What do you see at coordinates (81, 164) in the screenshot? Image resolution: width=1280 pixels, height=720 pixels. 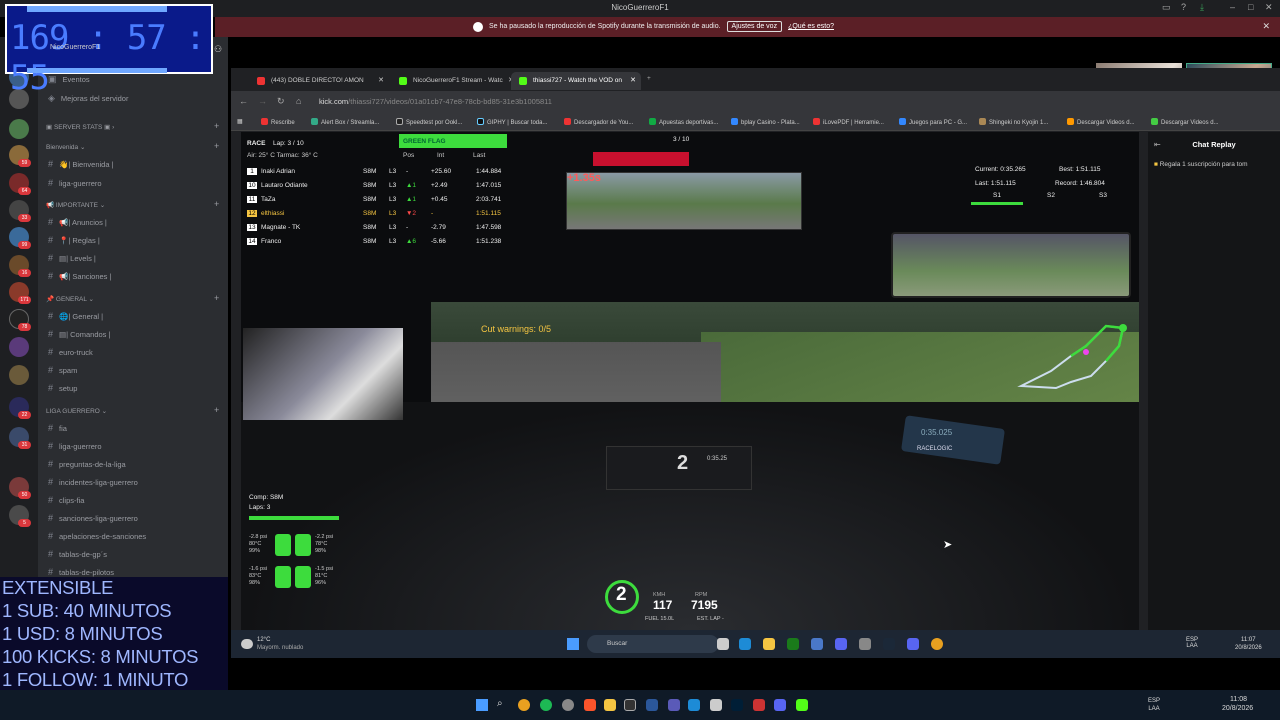 I see `channel-bienvenida: # 👋| Bienvenida |` at bounding box center [81, 164].